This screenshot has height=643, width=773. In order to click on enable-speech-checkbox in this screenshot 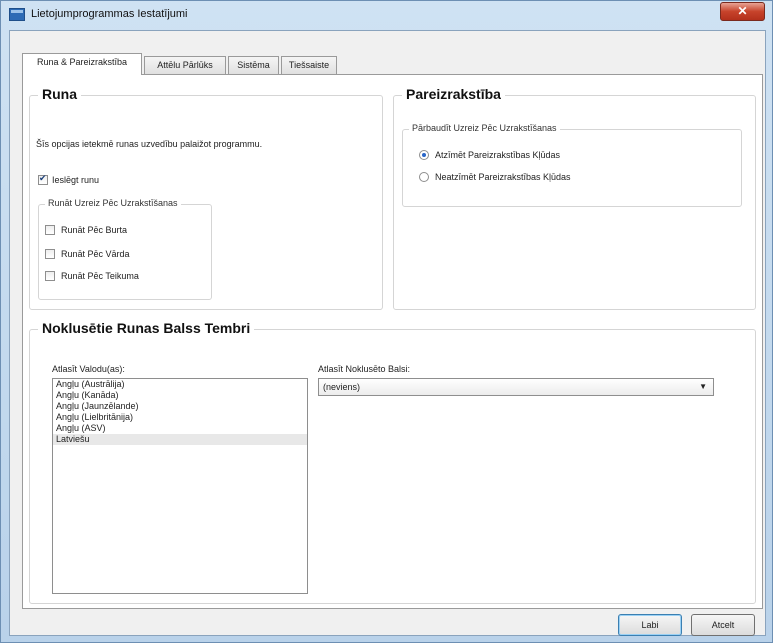, I will do `click(43, 179)`.